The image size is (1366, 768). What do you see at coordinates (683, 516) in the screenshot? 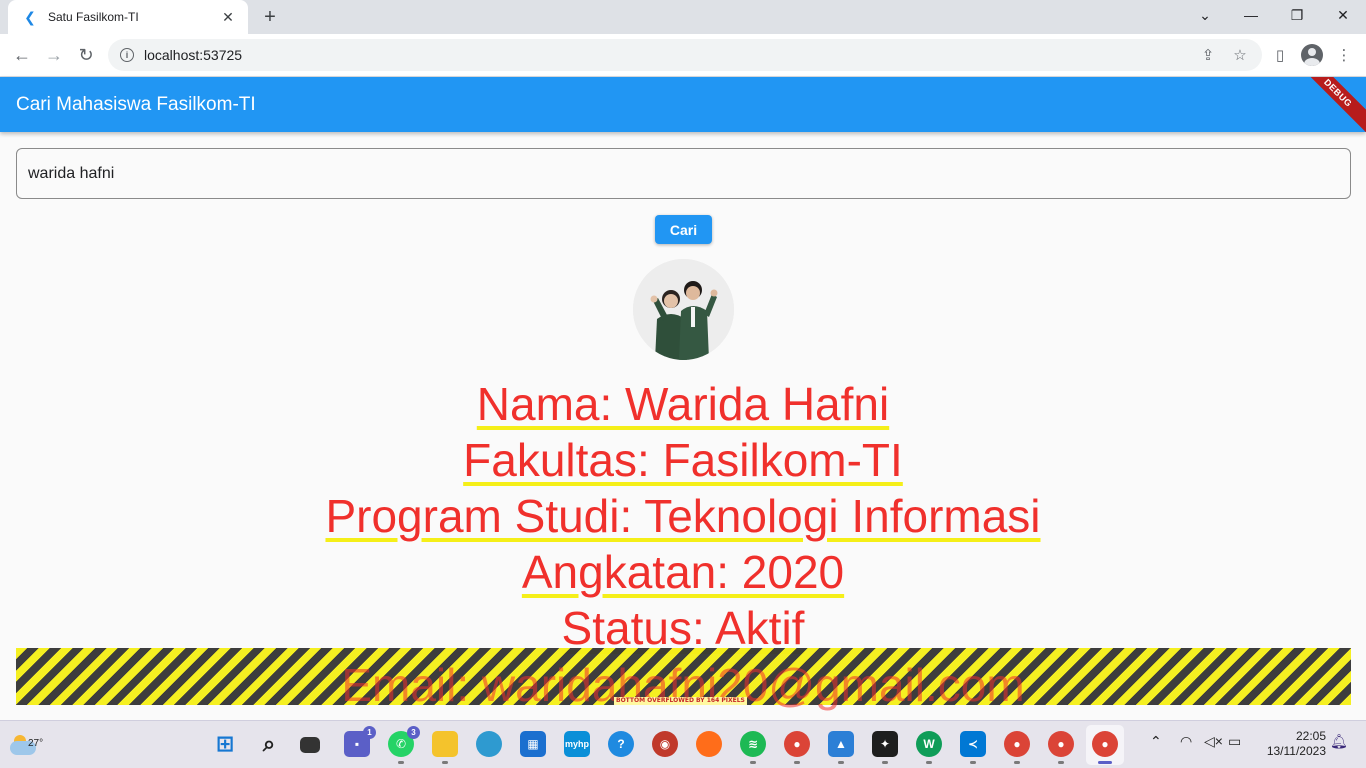
I see `student-prodi: Program Studi: Teknologi Informasi` at bounding box center [683, 516].